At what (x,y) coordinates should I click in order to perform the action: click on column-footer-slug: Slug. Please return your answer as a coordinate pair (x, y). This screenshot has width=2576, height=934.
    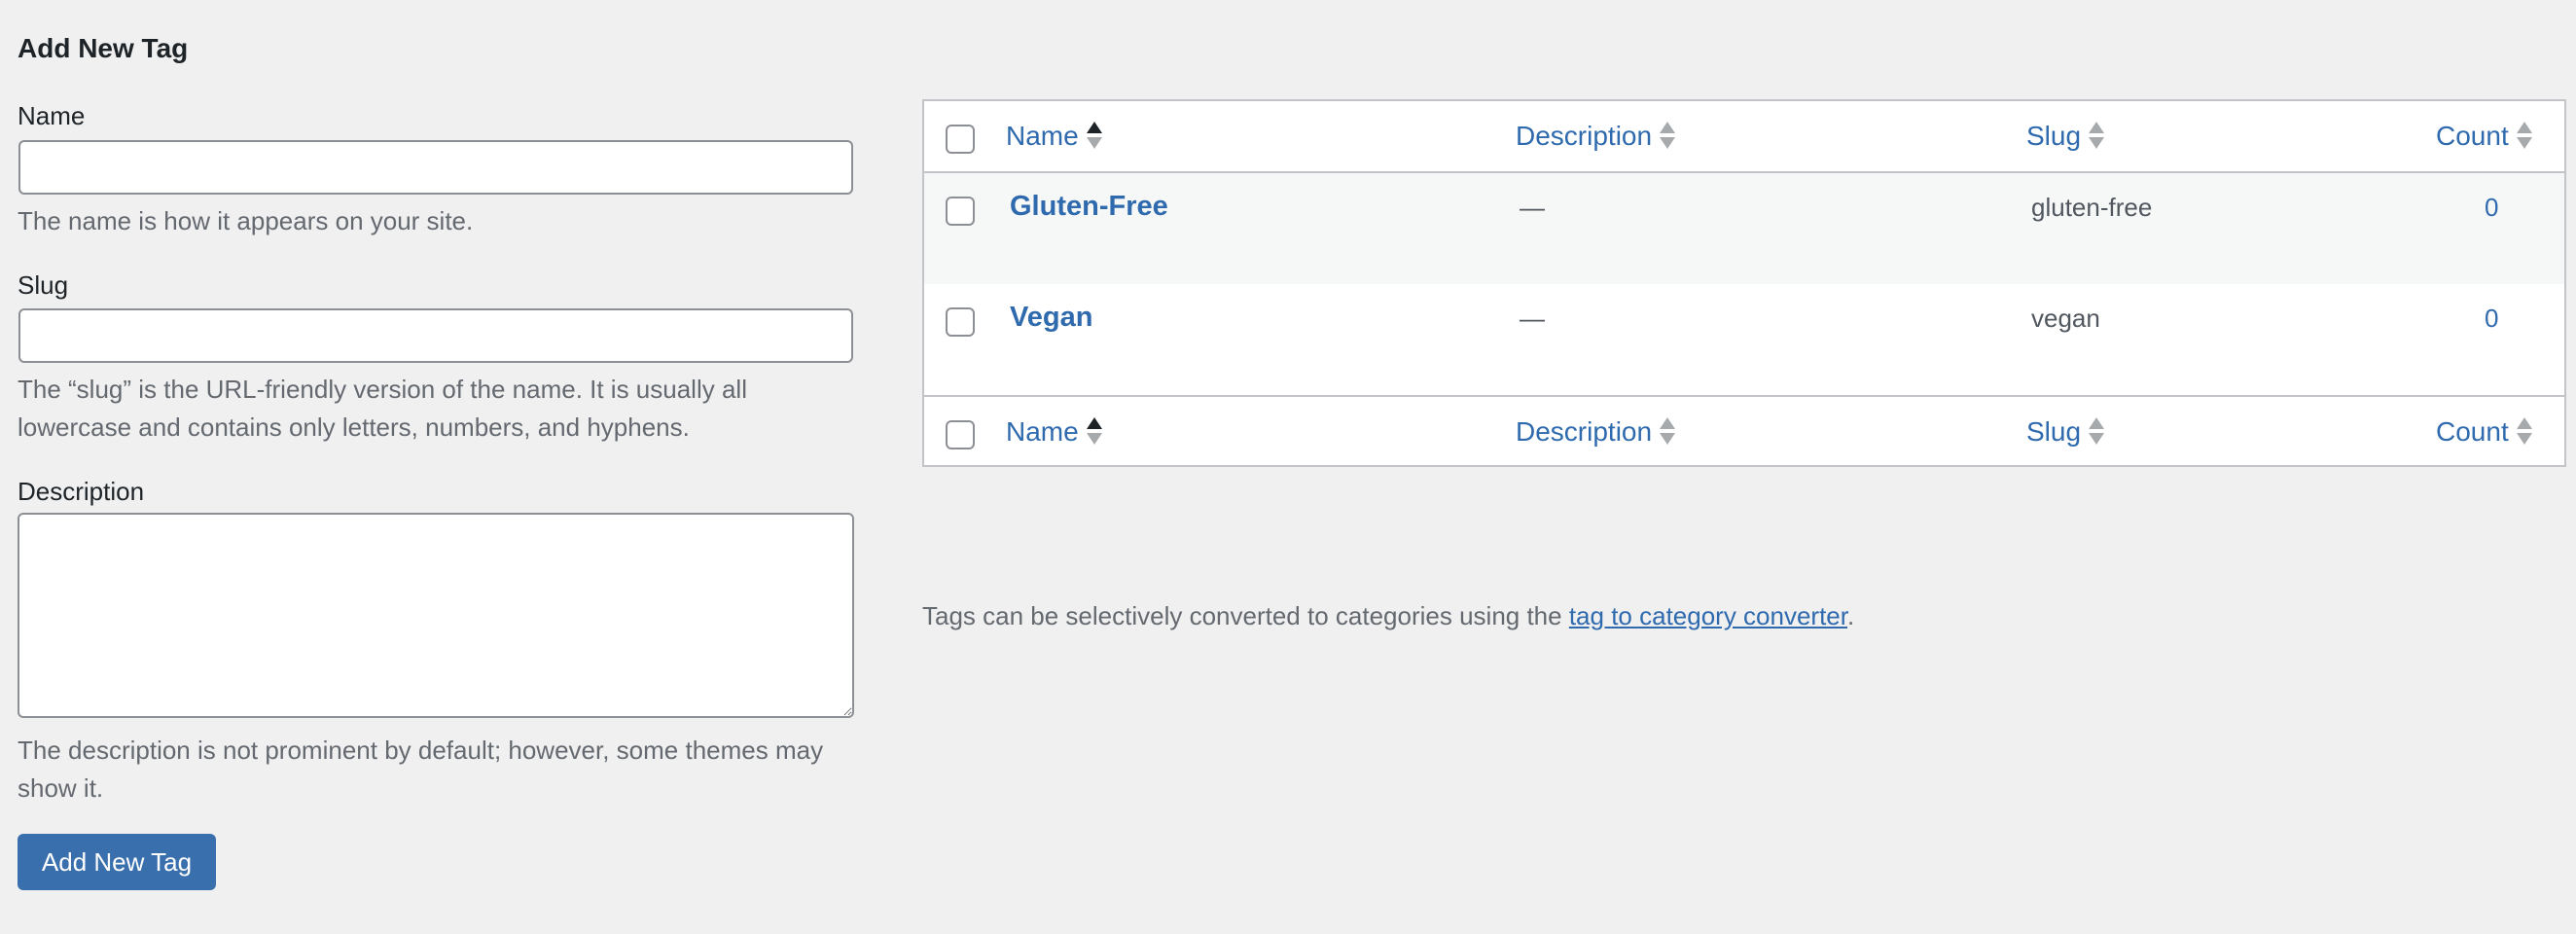
    Looking at the image, I should click on (2065, 432).